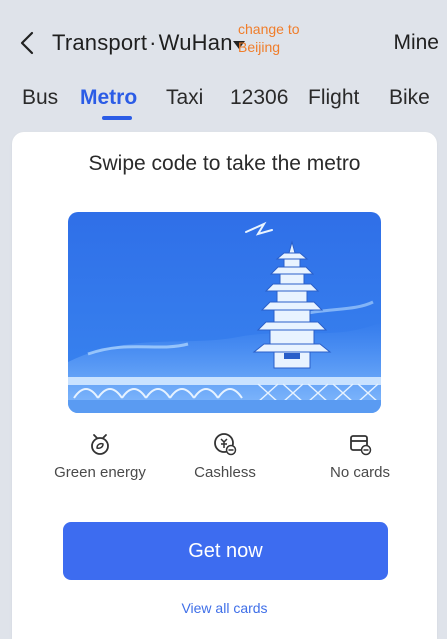 This screenshot has height=639, width=447. Describe the element at coordinates (100, 444) in the screenshot. I see `green-energy-icon` at that location.